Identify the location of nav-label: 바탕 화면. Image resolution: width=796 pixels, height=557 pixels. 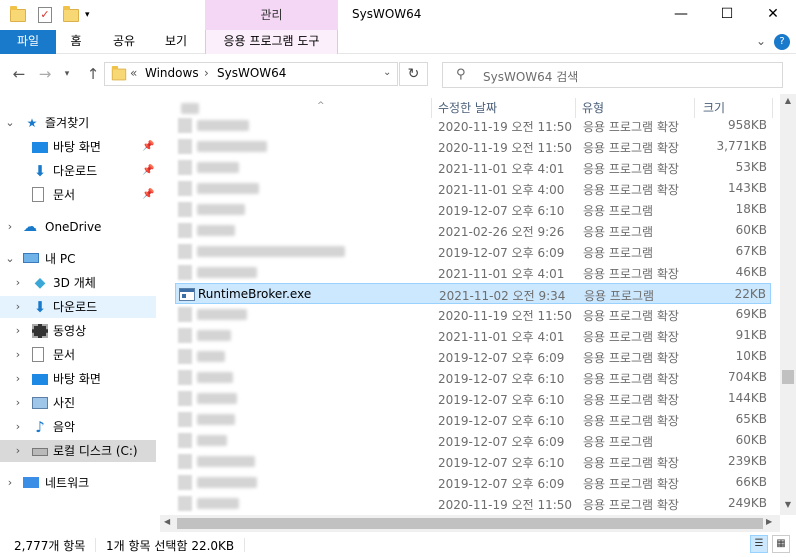
(77, 147).